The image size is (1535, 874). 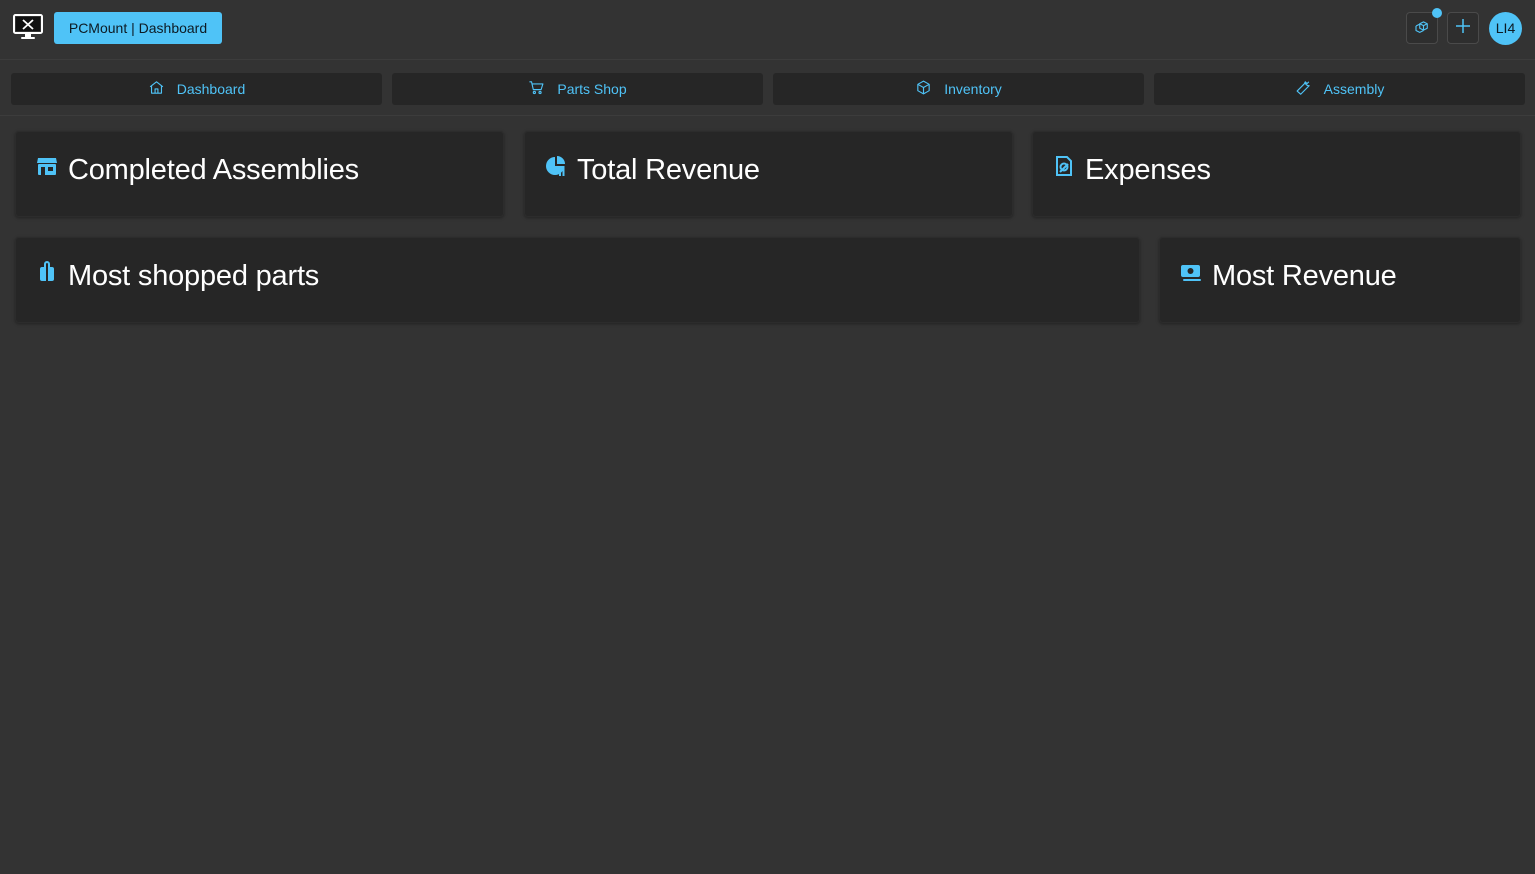 I want to click on add-button, so click(x=1463, y=28).